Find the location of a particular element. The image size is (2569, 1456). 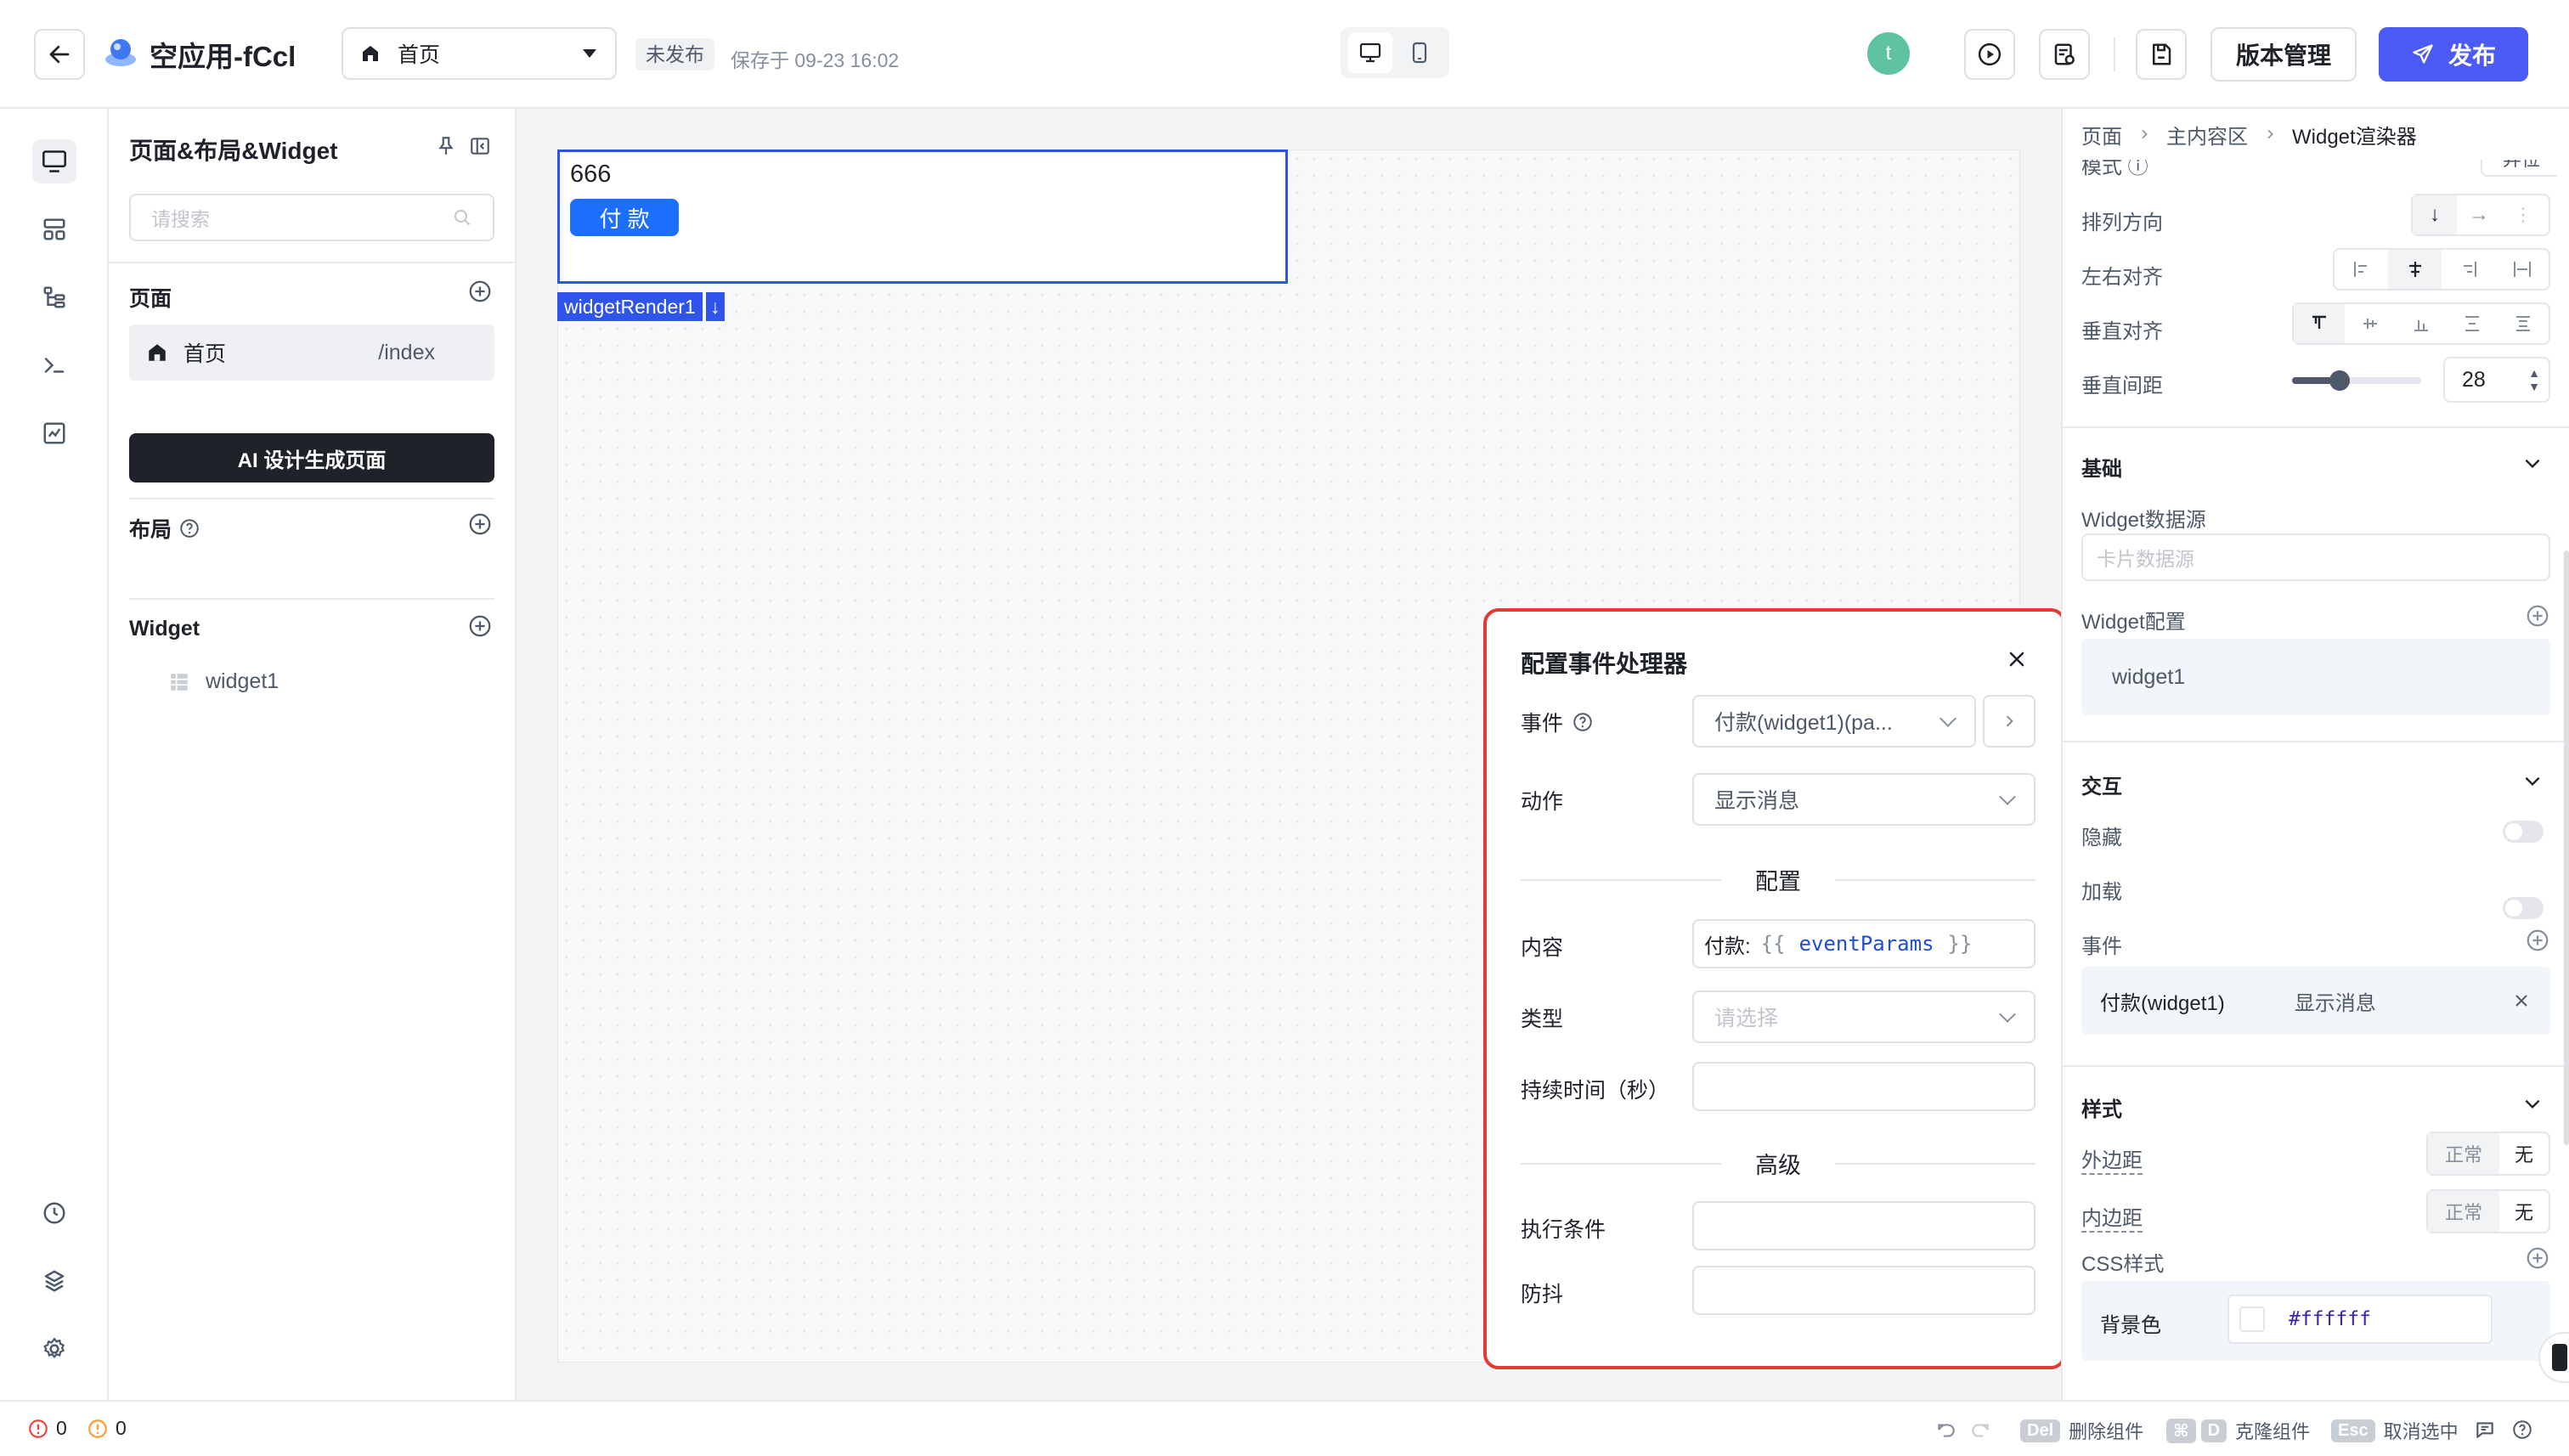

rail-plugin-button is located at coordinates (54, 1281).